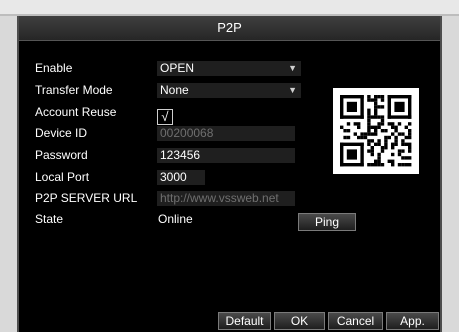 The width and height of the screenshot is (459, 332). I want to click on password-field: 123456, so click(226, 155).